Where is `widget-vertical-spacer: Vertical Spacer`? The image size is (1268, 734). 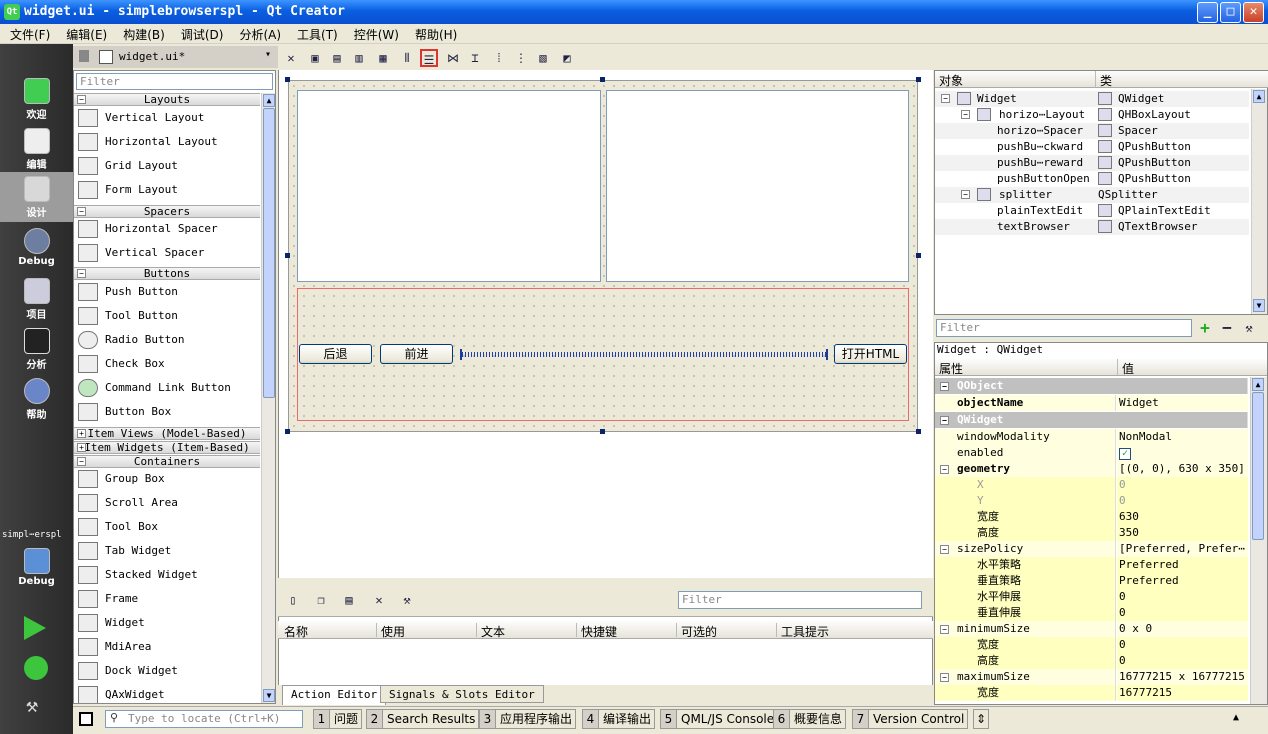 widget-vertical-spacer: Vertical Spacer is located at coordinates (169, 253).